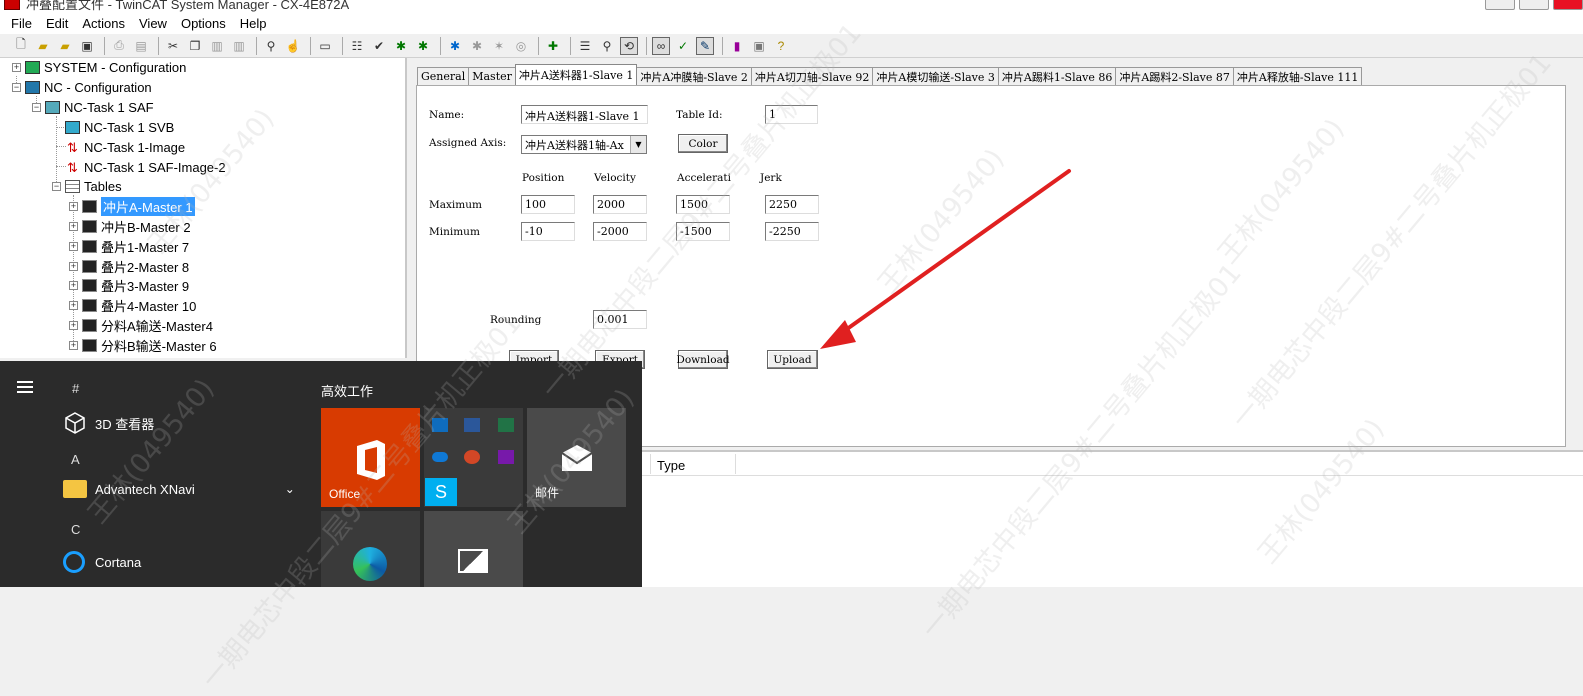 The width and height of the screenshot is (1583, 696). I want to click on tile-photos, so click(473, 549).